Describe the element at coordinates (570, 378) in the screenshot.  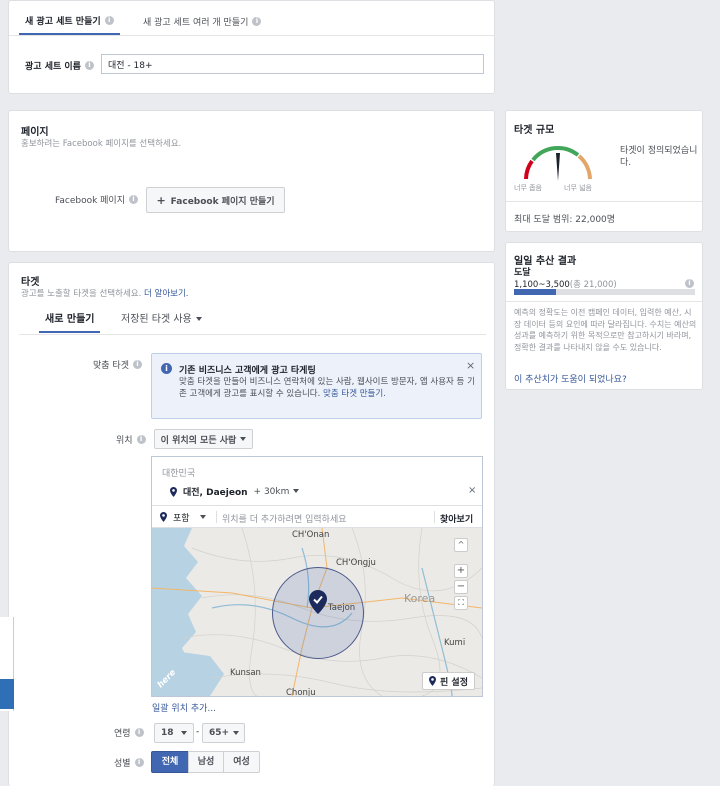
I see `estimate-feedback-link: 이 추산치가 도움이 되었나요?` at that location.